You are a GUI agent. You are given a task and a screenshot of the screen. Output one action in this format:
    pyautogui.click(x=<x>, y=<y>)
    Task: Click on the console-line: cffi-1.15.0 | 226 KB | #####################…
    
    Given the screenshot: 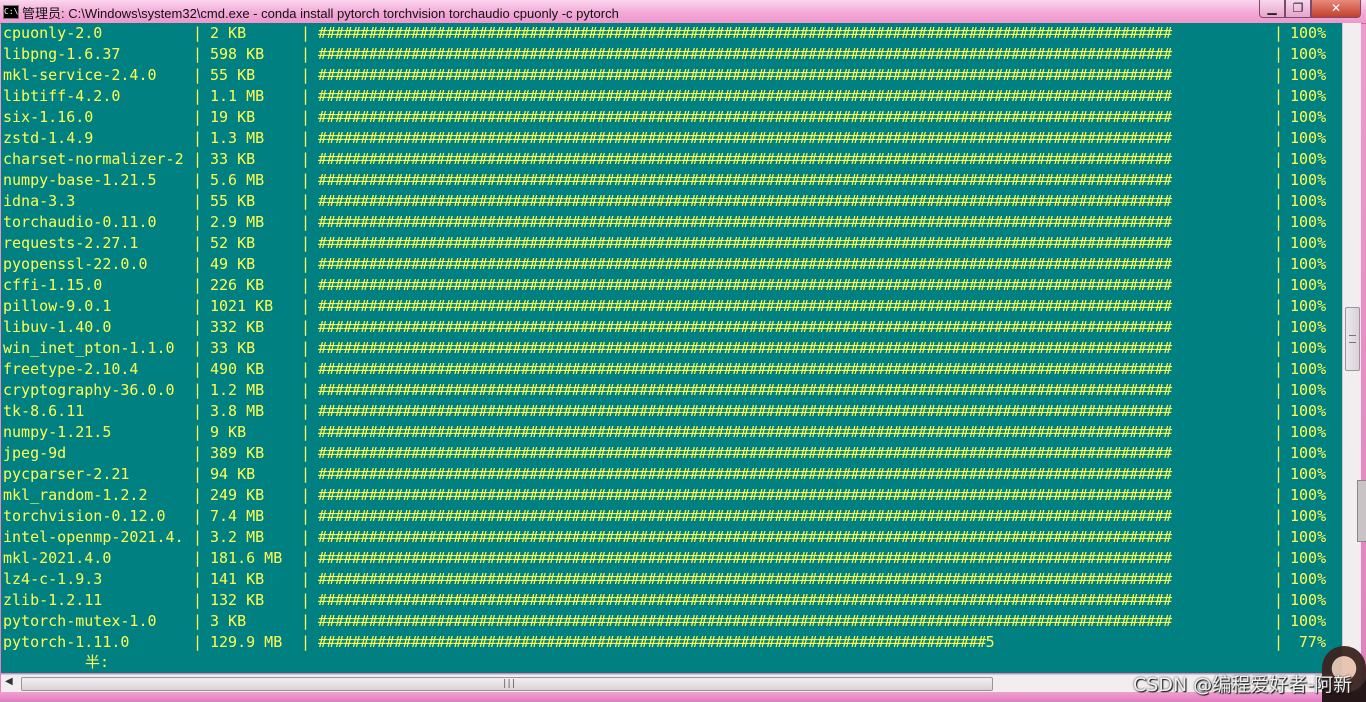 What is the action you would take?
    pyautogui.click(x=671, y=285)
    